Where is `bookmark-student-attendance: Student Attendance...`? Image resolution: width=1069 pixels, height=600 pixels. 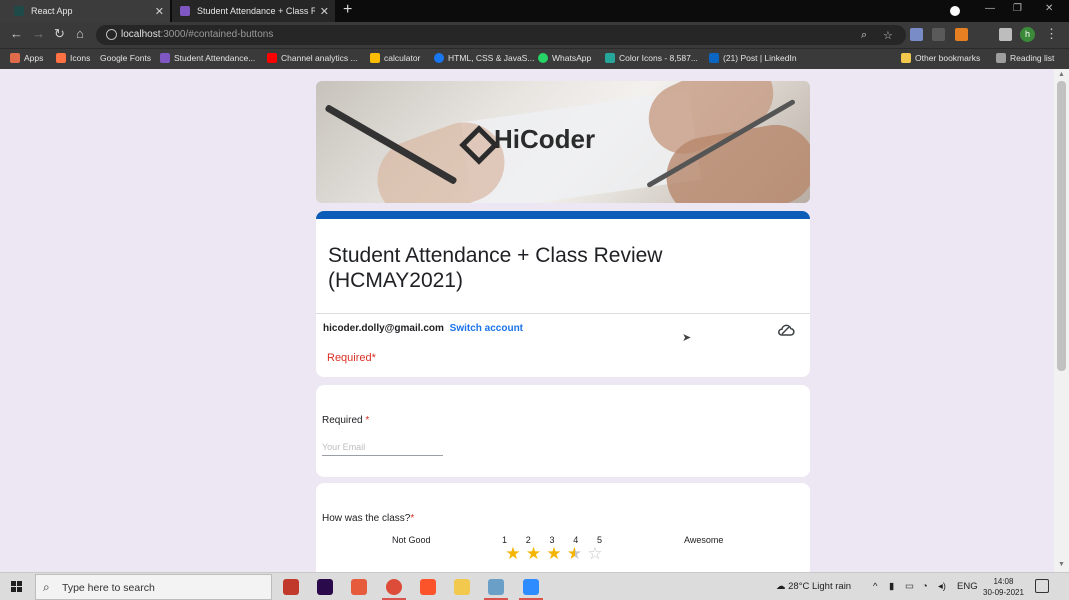 bookmark-student-attendance: Student Attendance... is located at coordinates (207, 58).